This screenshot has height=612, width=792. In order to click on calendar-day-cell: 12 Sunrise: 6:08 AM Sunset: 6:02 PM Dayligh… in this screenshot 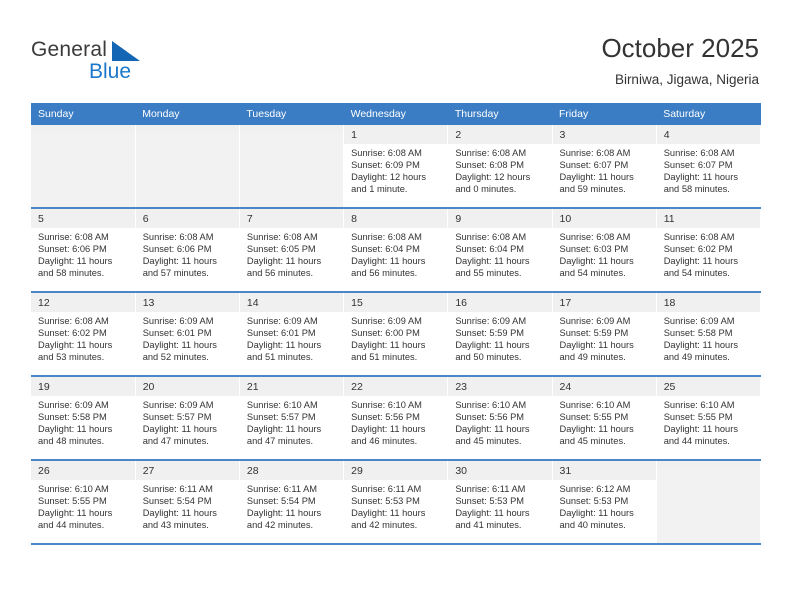, I will do `click(83, 334)`.